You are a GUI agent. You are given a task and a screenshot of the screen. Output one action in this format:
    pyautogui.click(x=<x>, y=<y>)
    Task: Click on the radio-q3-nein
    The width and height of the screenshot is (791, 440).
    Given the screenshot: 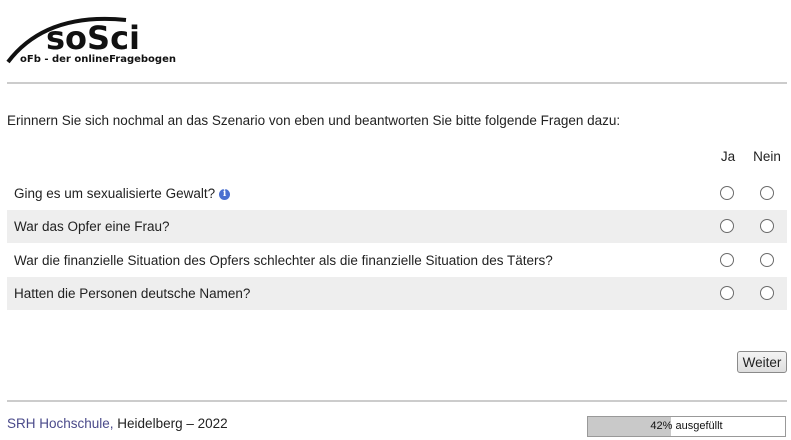 What is the action you would take?
    pyautogui.click(x=767, y=260)
    